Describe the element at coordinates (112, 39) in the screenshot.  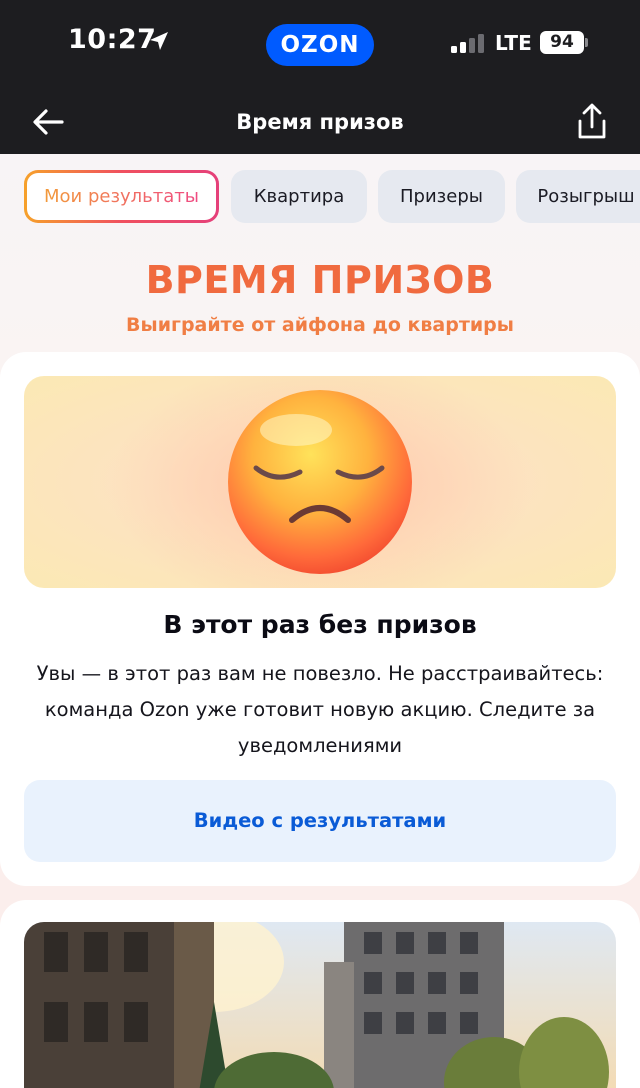
I see `status-time: 10:27` at that location.